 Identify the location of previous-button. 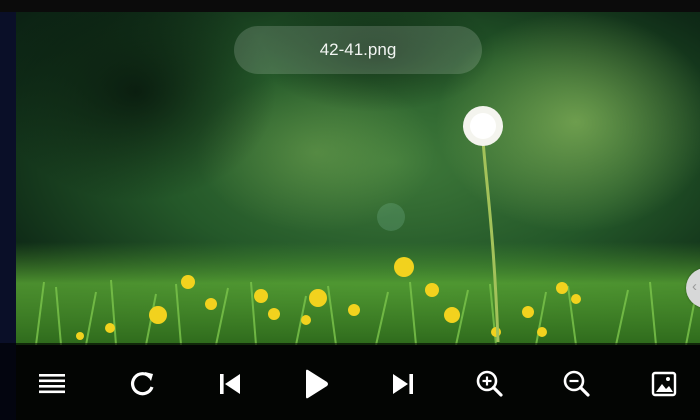
(230, 384).